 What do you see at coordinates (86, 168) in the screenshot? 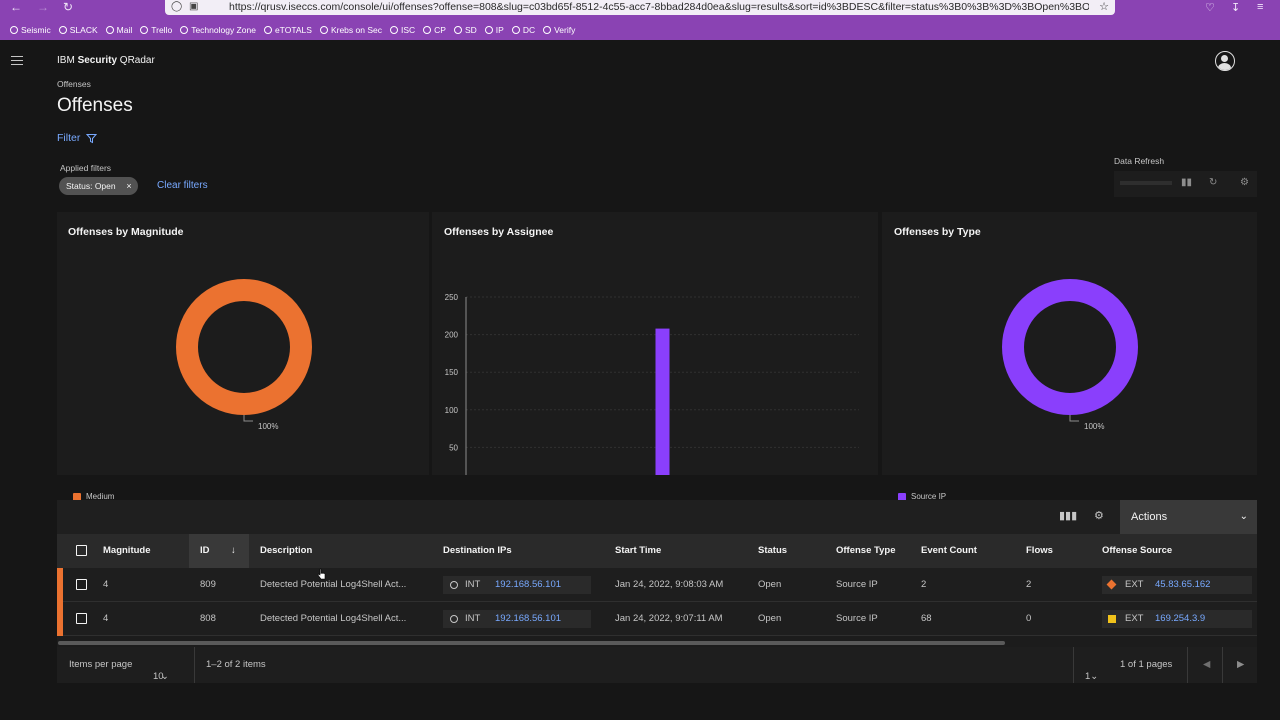
I see `applied-filters-label: Applied filters` at bounding box center [86, 168].